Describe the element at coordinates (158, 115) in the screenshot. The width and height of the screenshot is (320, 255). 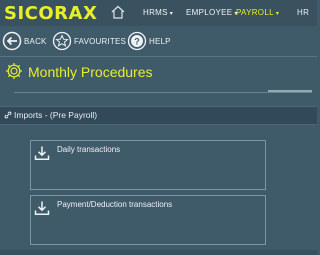
I see `section-header: Imports - (Pre Payroll)` at that location.